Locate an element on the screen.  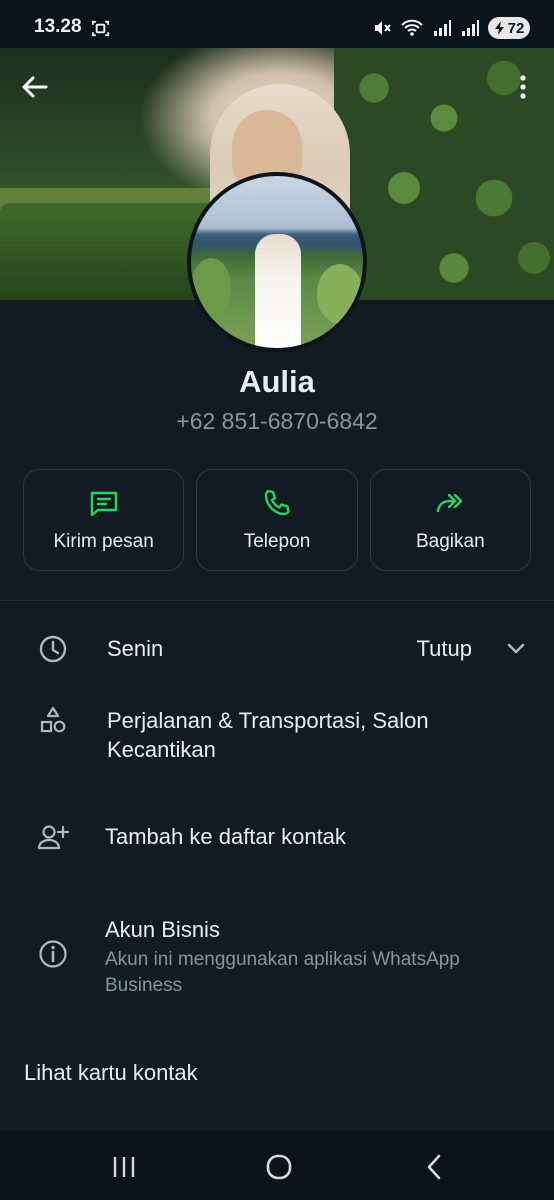
wifi-icon is located at coordinates (412, 27).